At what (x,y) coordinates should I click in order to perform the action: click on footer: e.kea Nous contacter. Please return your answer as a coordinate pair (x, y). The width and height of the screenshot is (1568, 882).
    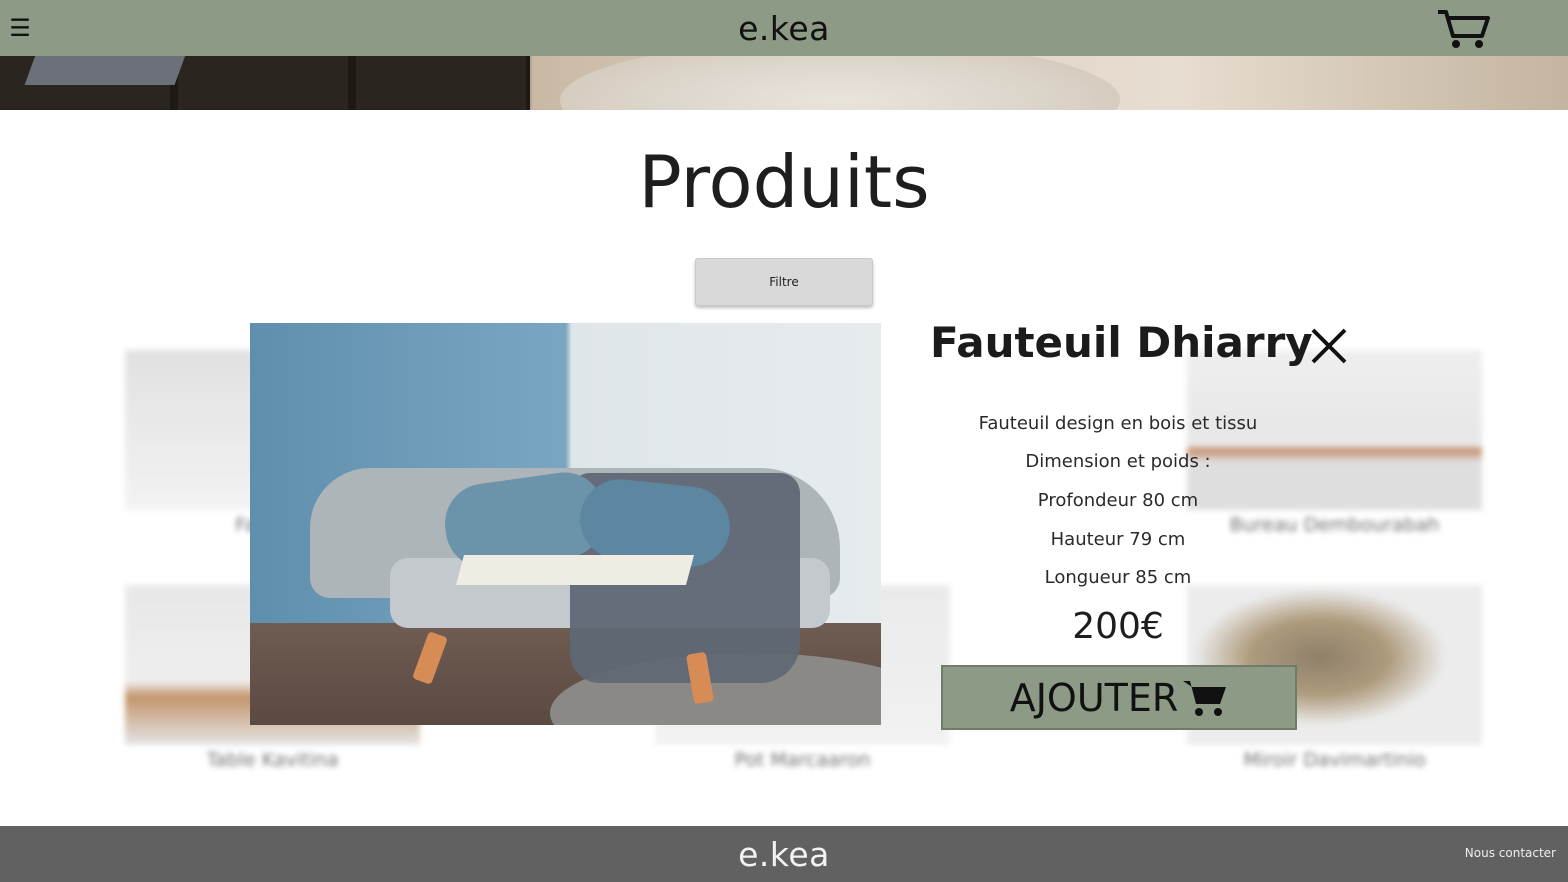
    Looking at the image, I should click on (784, 854).